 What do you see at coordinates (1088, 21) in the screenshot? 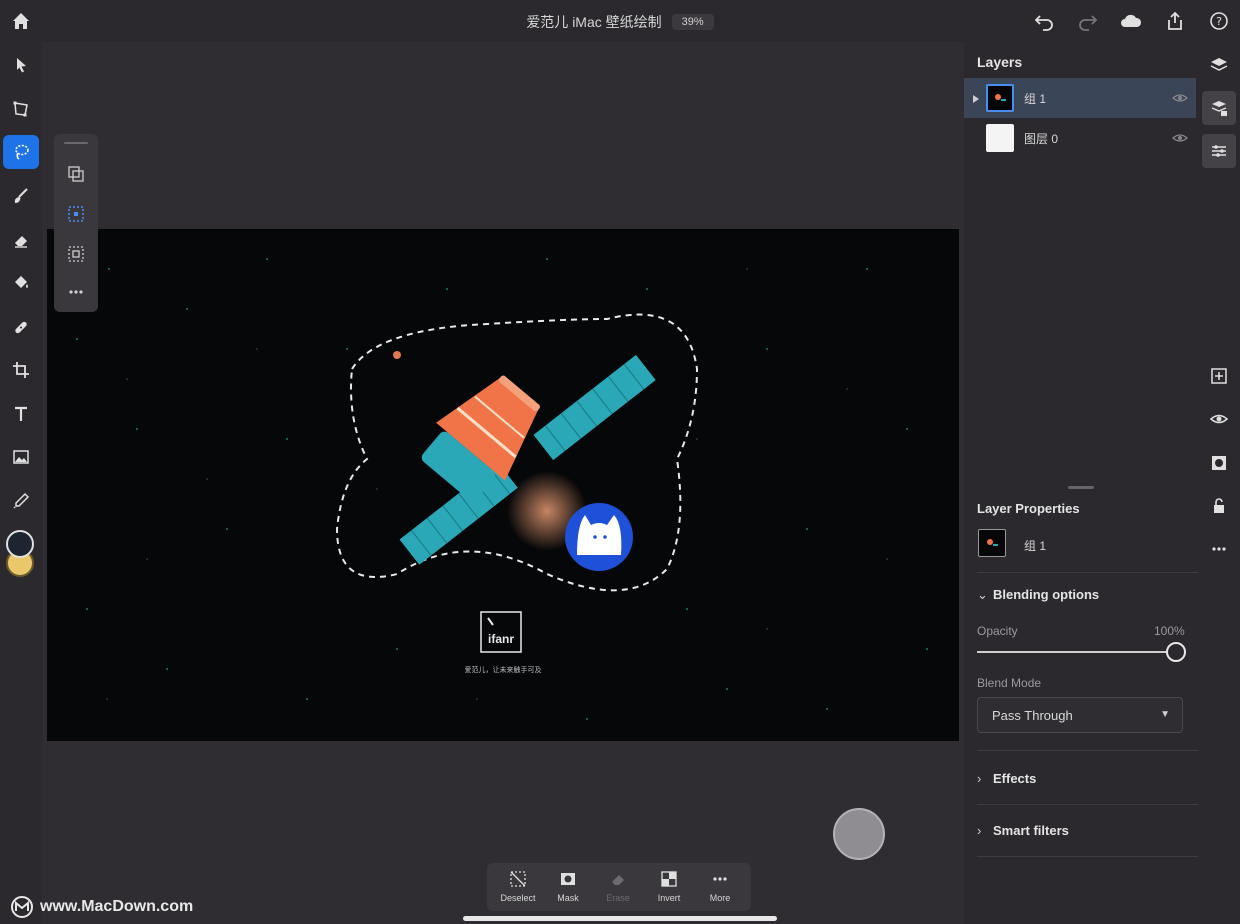
I see `redo-icon` at bounding box center [1088, 21].